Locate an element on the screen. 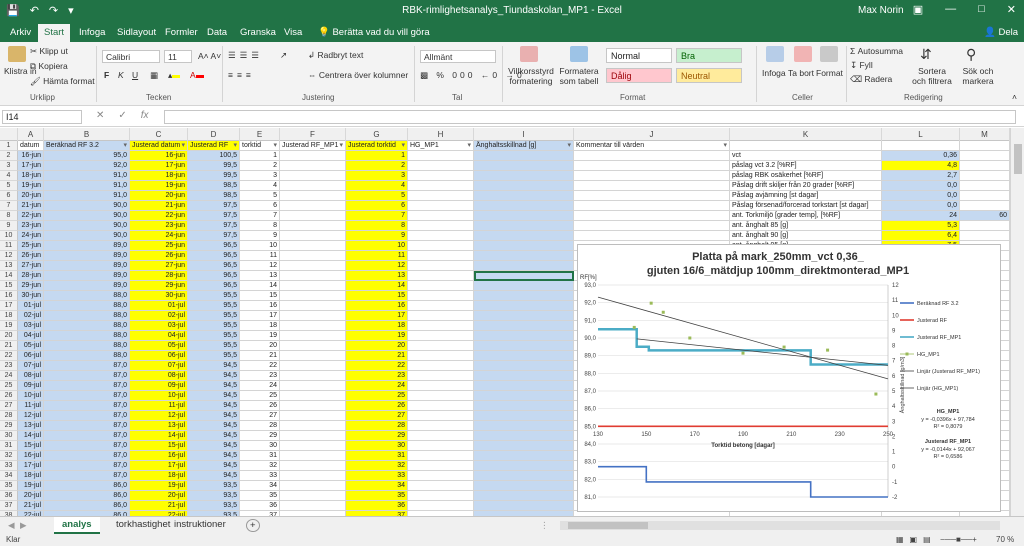 This screenshot has width=1024, height=546. cell-b: Beräknad RF 3.2 ▾ is located at coordinates (87, 146).